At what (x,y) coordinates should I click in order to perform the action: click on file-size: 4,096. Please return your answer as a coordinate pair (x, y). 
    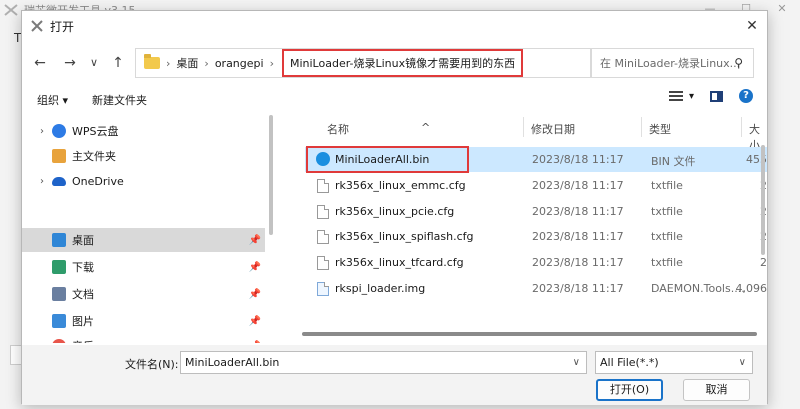
    Looking at the image, I should click on (751, 288).